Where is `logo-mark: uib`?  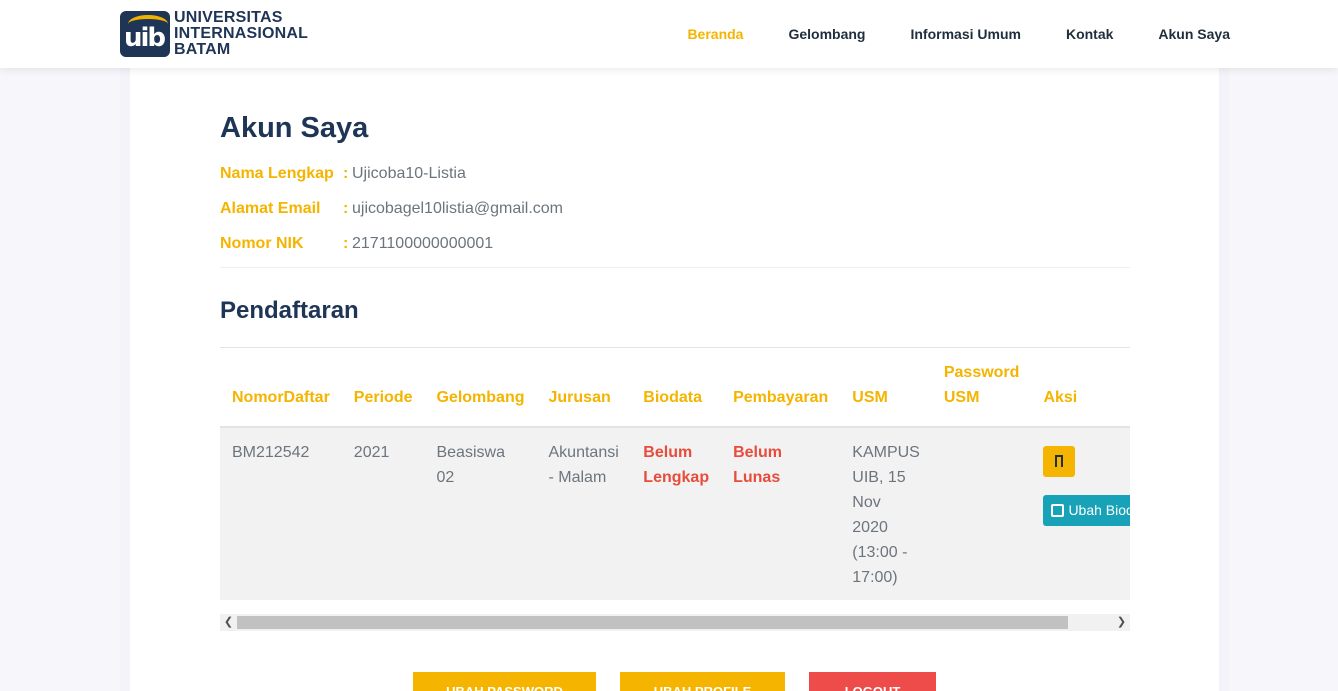
logo-mark: uib is located at coordinates (145, 38).